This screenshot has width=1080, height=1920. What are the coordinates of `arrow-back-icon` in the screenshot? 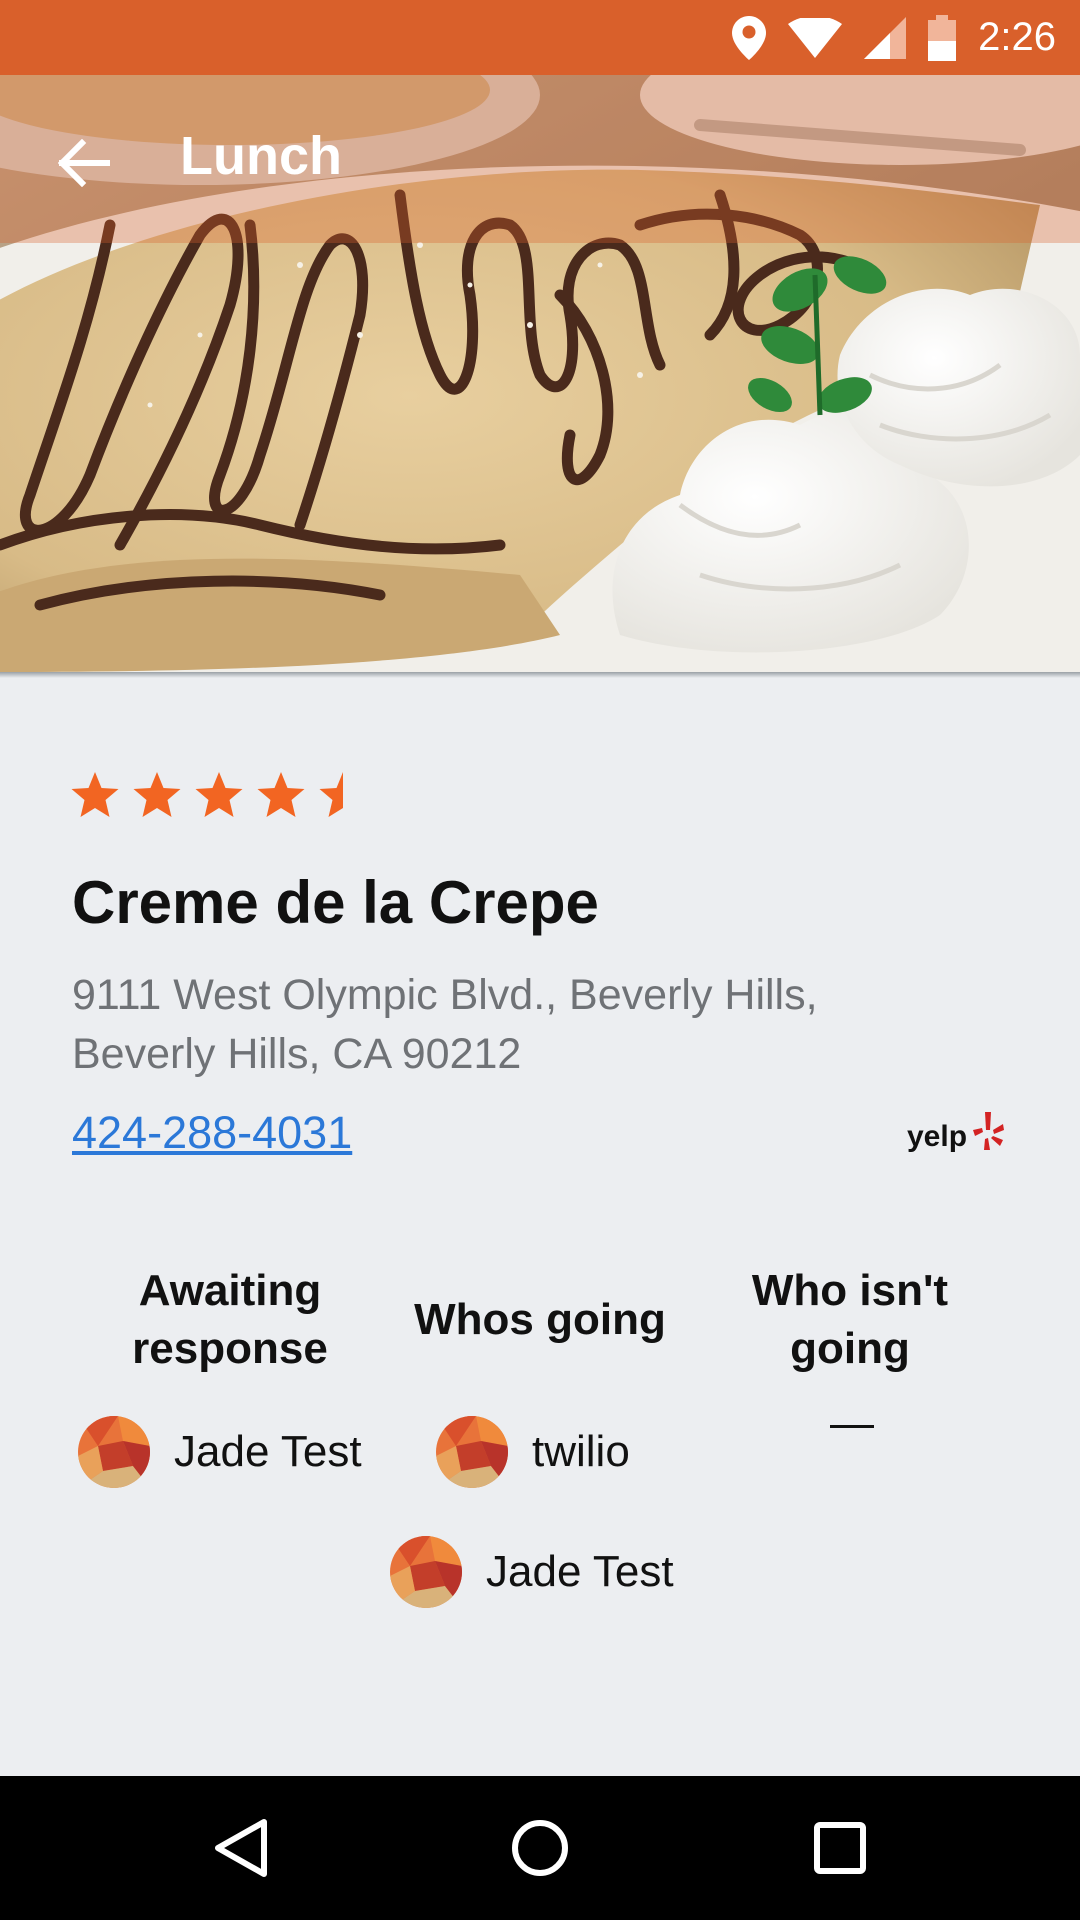 It's located at (84, 163).